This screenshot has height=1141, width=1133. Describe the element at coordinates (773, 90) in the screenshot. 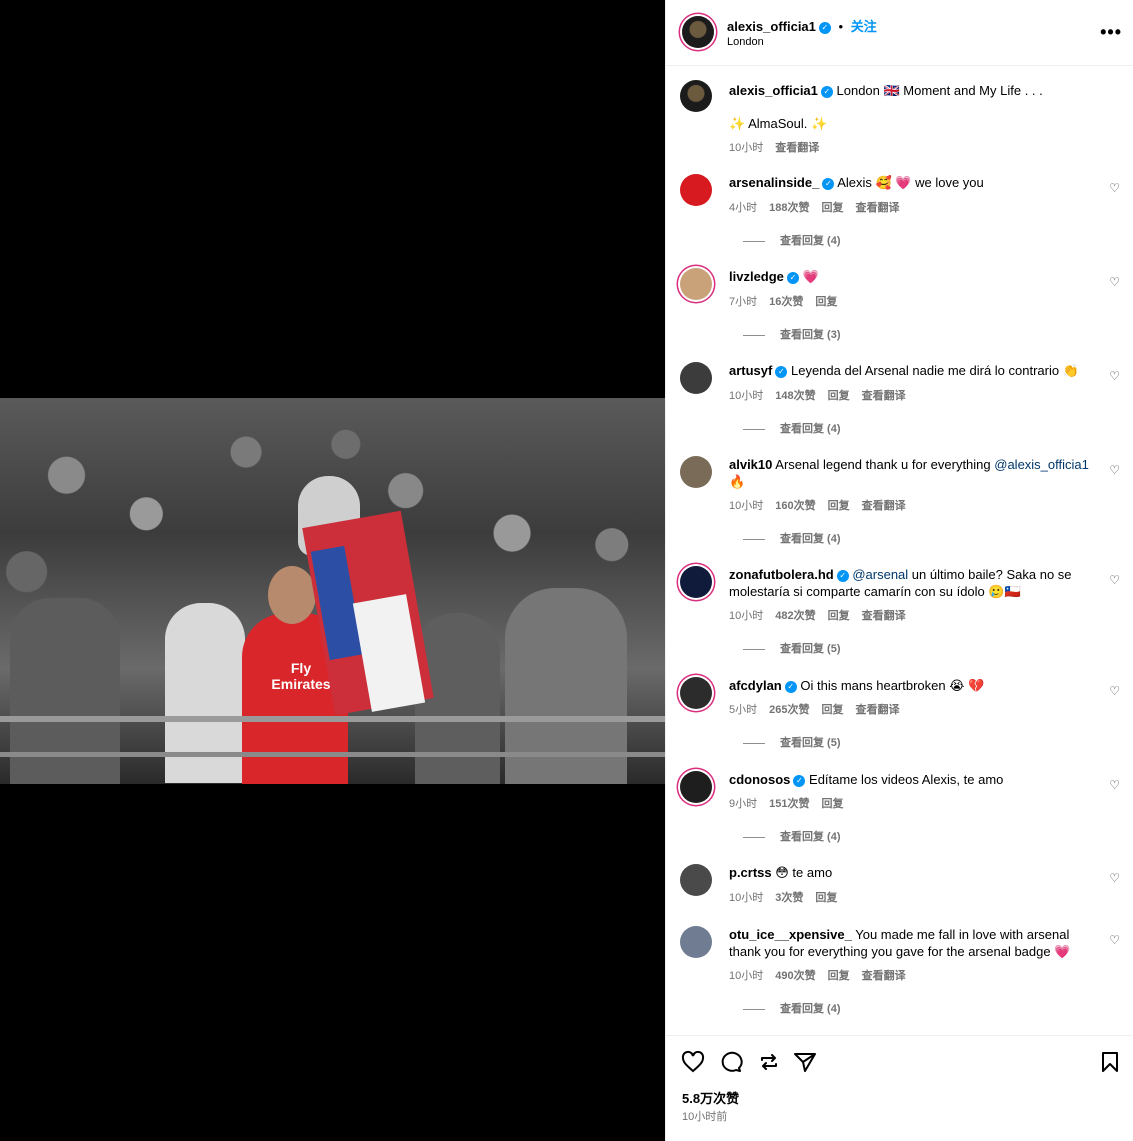

I see `caption-username: alexis_officia1` at that location.